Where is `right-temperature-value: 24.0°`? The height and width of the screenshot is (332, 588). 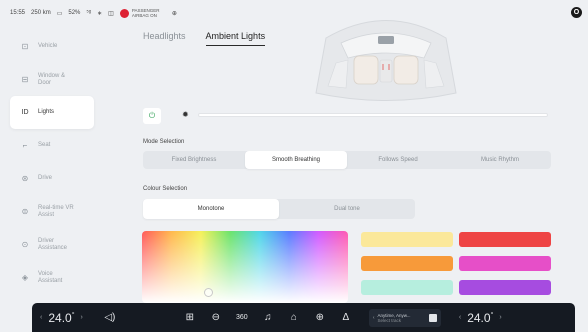 right-temperature-value: 24.0° is located at coordinates (480, 317).